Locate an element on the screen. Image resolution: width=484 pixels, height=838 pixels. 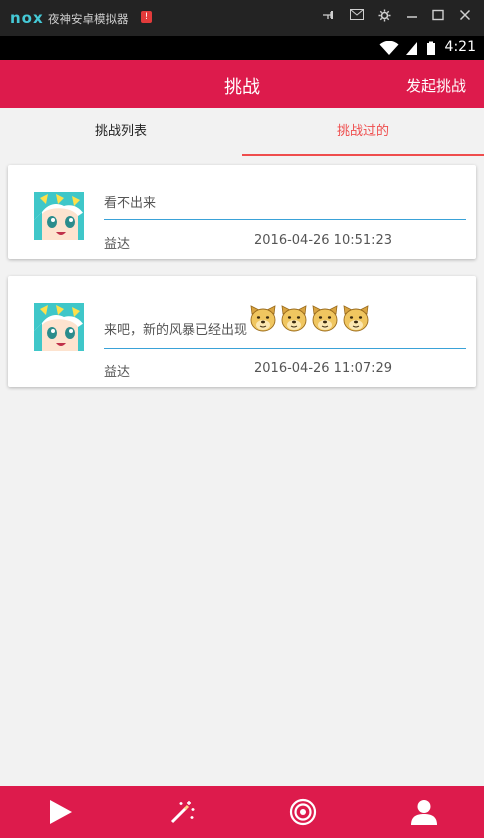
tab-bar: 挑战列表 挑战过的 is located at coordinates (242, 132).